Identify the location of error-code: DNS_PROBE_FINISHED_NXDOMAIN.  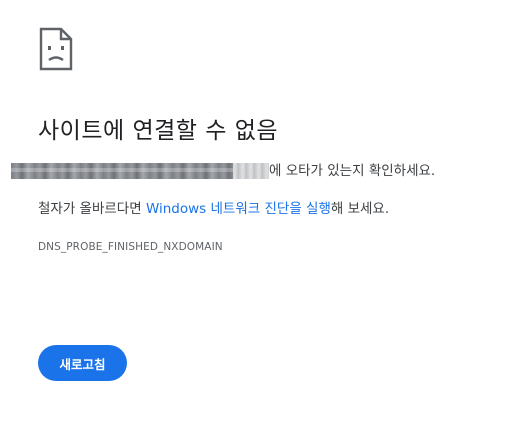
(130, 247).